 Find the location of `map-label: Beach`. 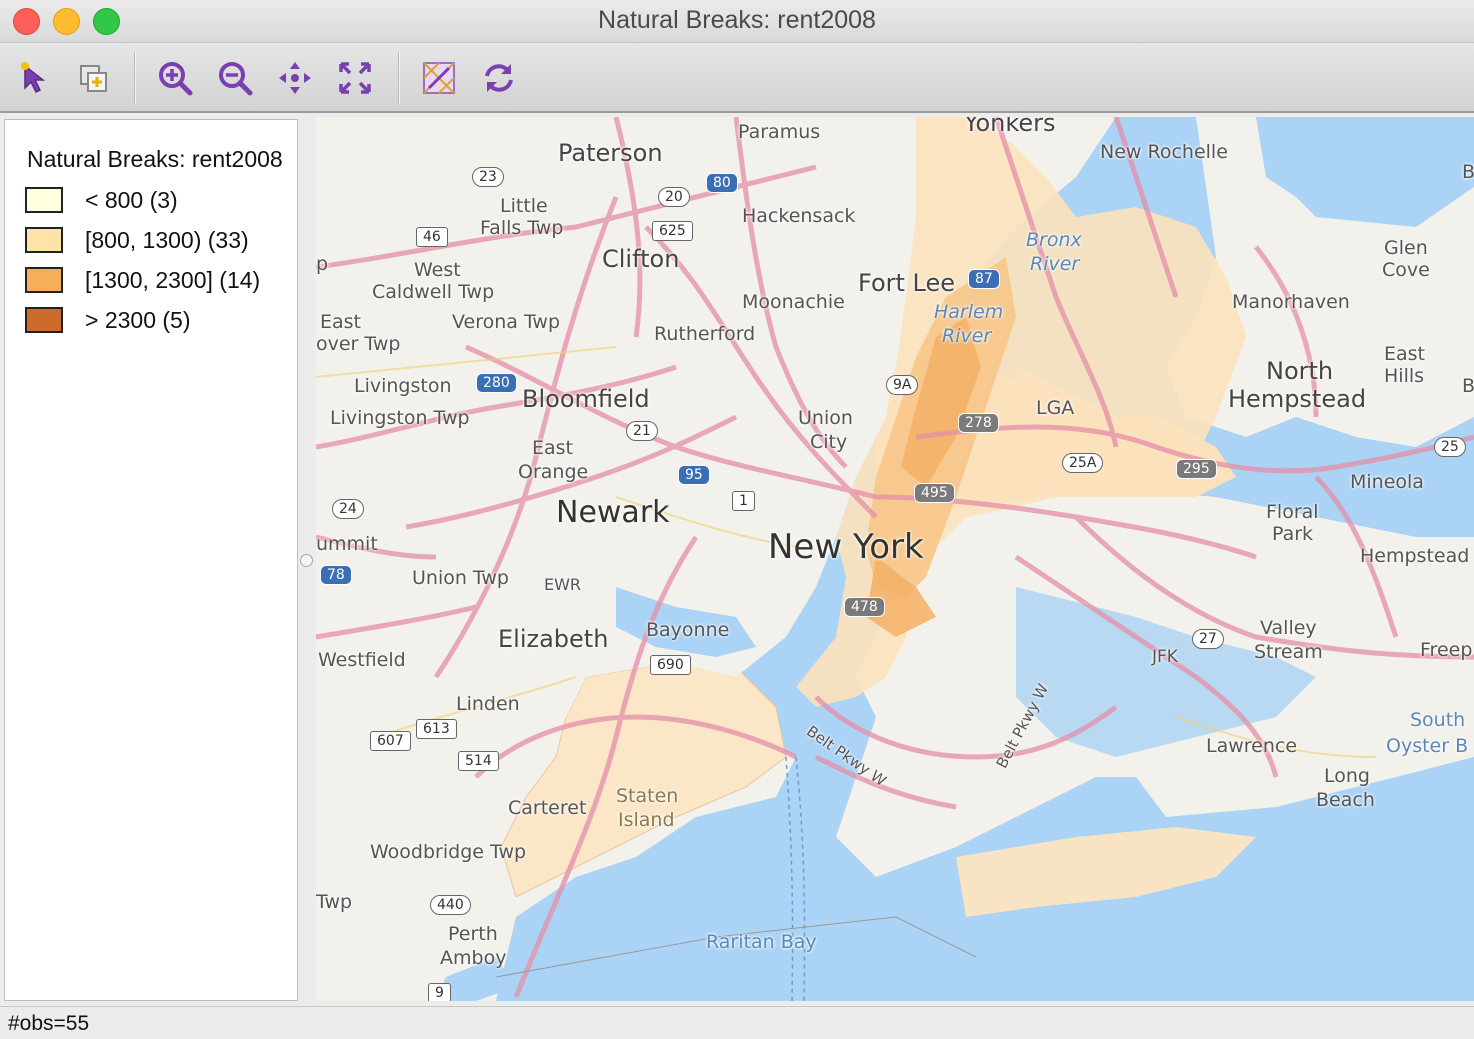

map-label: Beach is located at coordinates (1345, 800).